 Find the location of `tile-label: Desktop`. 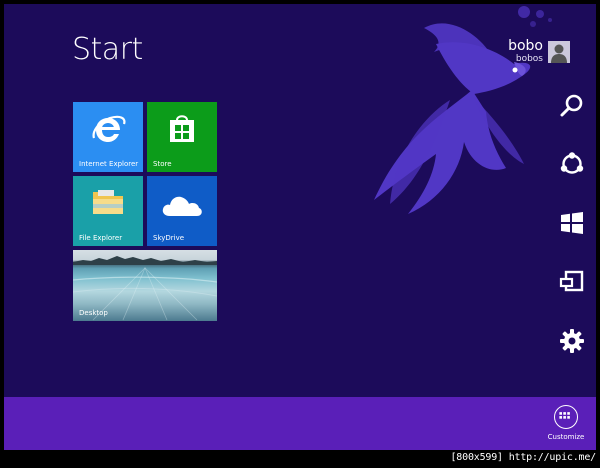

tile-label: Desktop is located at coordinates (93, 313).